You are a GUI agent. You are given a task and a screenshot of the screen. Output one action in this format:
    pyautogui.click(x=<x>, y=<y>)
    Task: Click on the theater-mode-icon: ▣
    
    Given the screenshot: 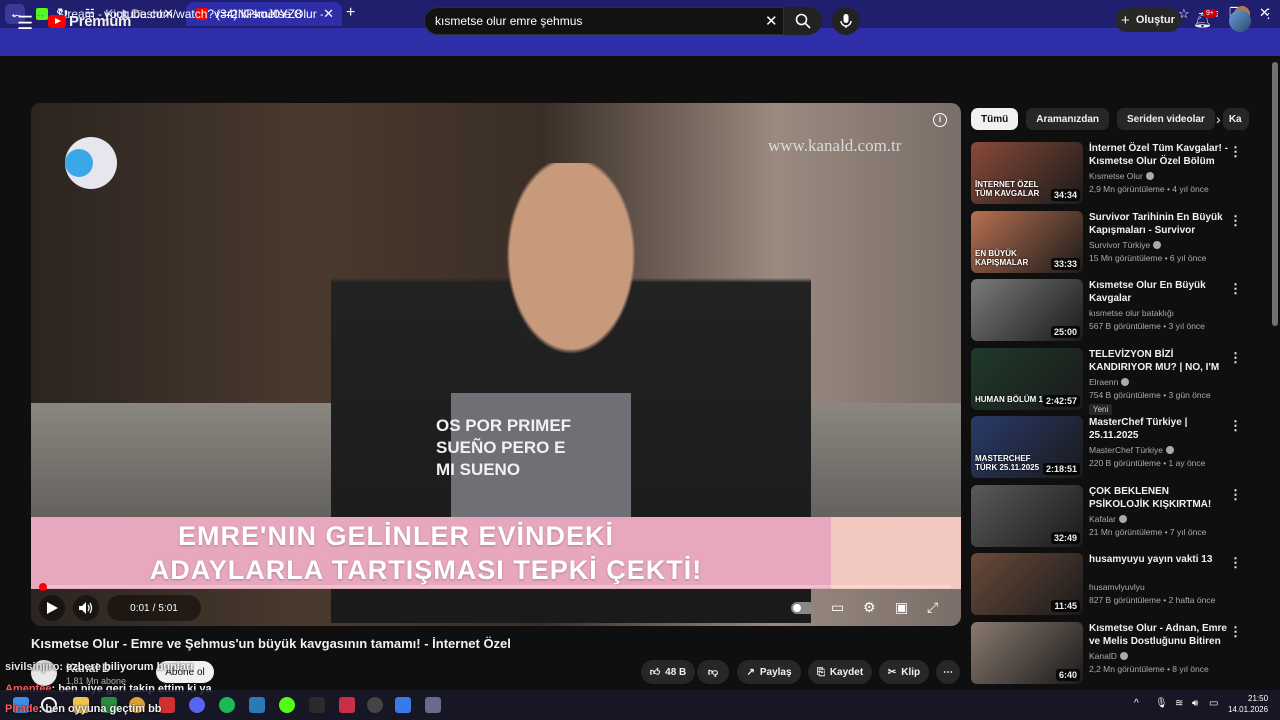 What is the action you would take?
    pyautogui.click(x=901, y=607)
    